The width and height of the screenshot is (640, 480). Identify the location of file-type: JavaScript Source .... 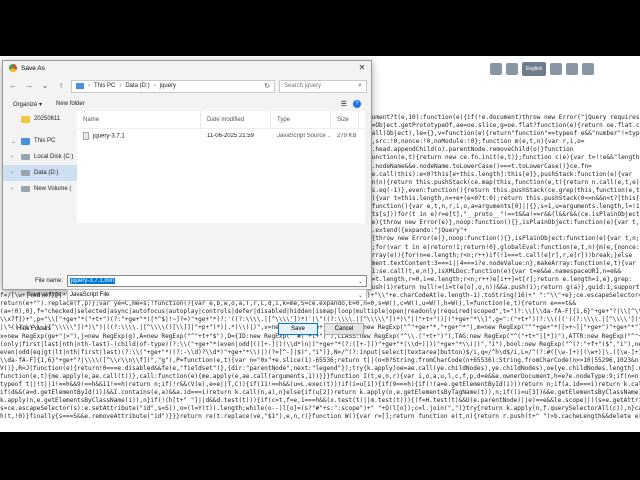
(304, 136).